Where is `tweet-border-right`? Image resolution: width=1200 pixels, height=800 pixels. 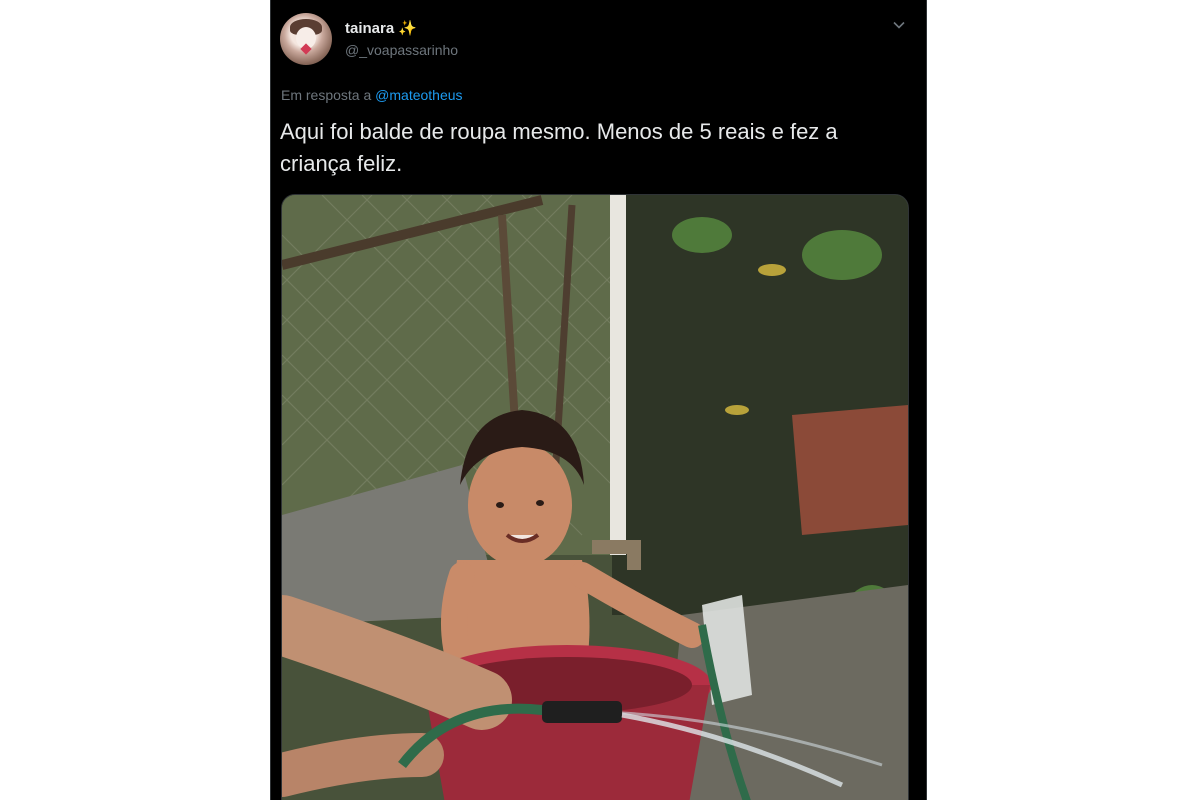
tweet-border-right is located at coordinates (926, 400).